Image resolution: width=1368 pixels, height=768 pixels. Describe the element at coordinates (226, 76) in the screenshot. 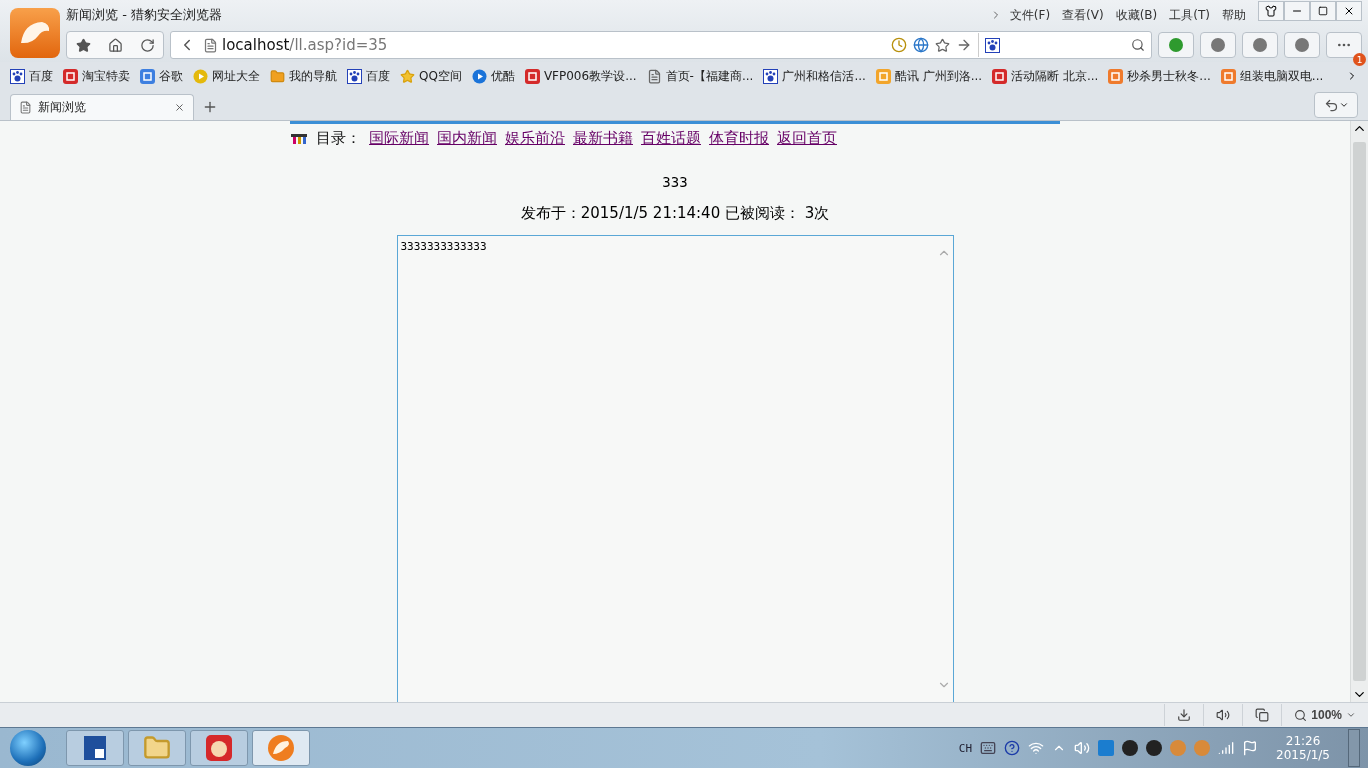

I see `bookmark-link: 网址大全` at that location.